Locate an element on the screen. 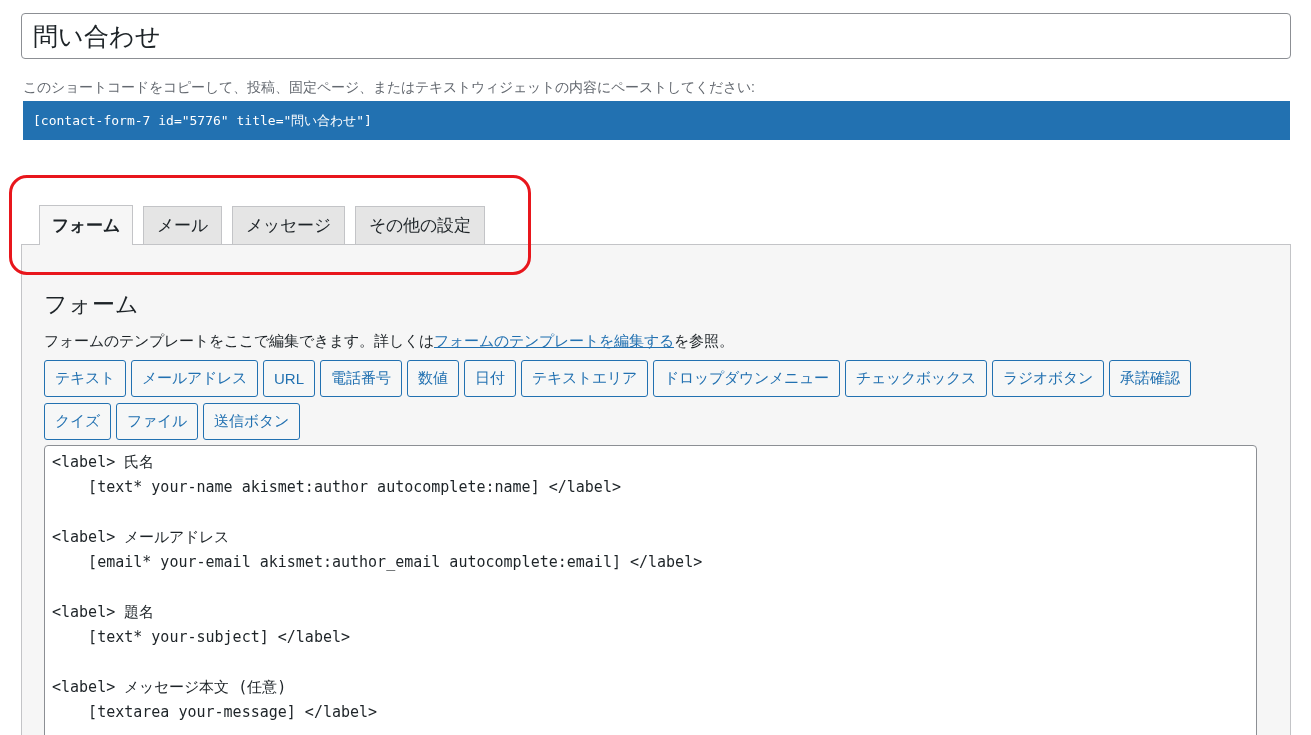  tag-generator-button: 数値 is located at coordinates (433, 378).